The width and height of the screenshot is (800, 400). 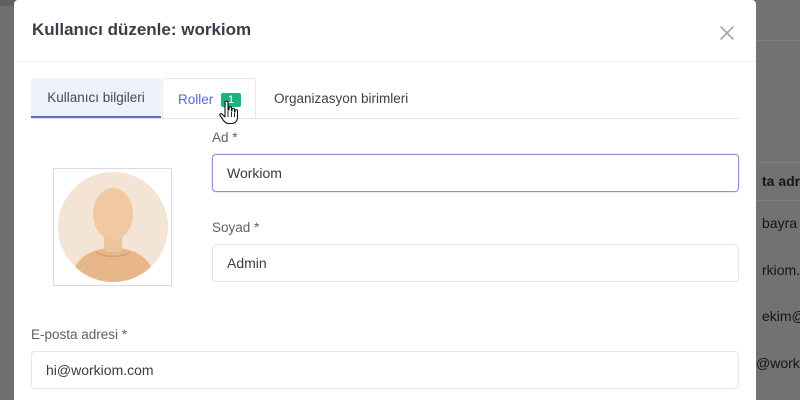 What do you see at coordinates (781, 316) in the screenshot?
I see `background-cell: ekim@` at bounding box center [781, 316].